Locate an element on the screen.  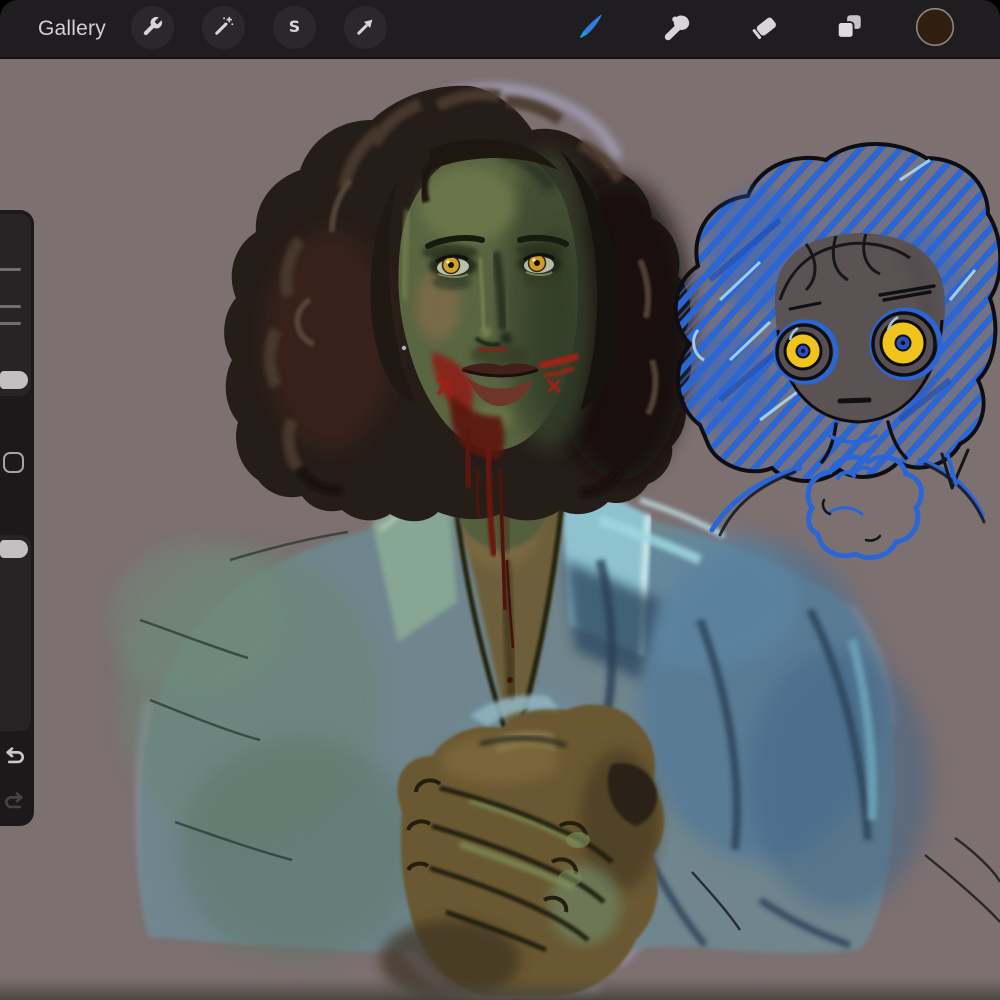
canvas-bottom-shadow is located at coordinates (500, 989).